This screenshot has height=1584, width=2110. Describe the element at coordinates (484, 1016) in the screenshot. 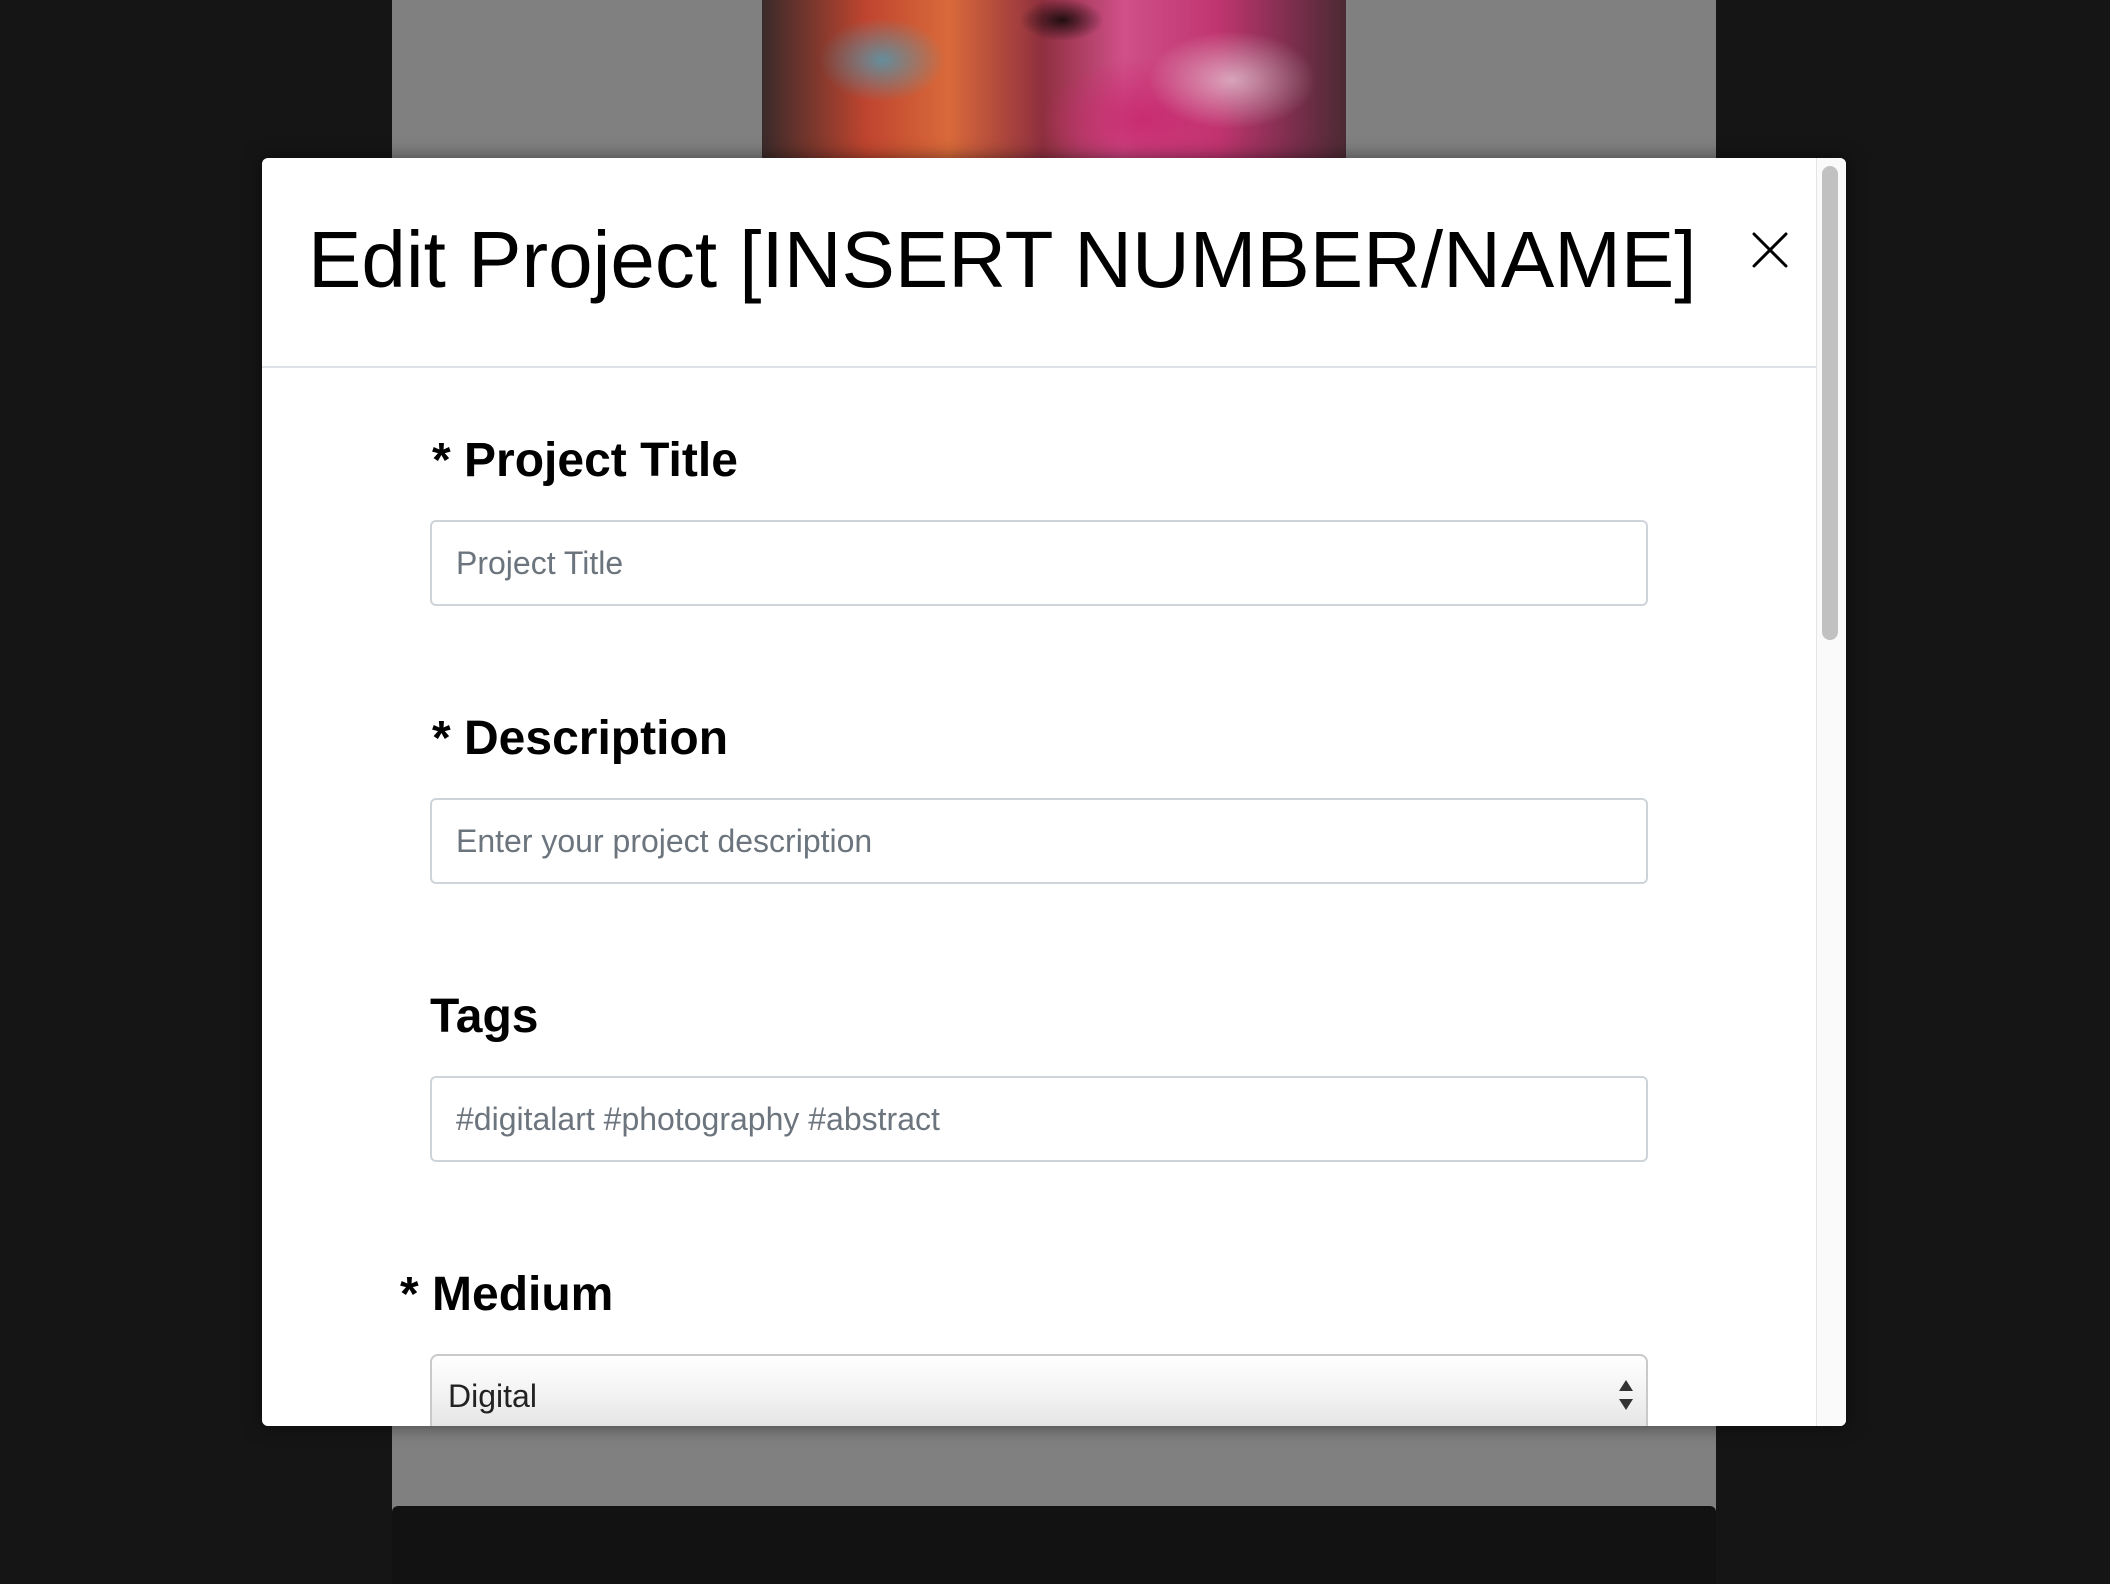

I see `tags-label: Tags` at that location.